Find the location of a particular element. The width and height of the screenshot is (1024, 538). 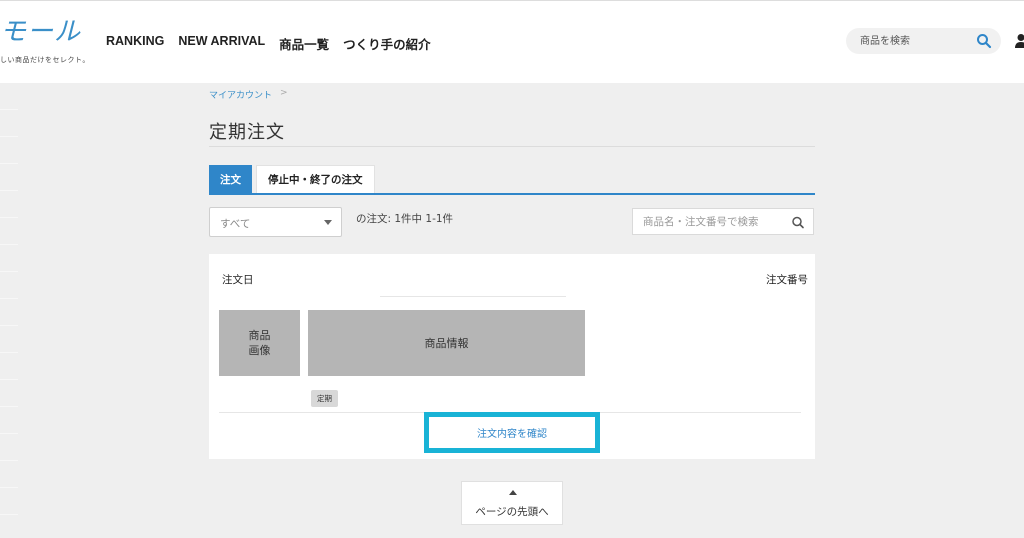

order-date-label: 注文日 is located at coordinates (238, 280).